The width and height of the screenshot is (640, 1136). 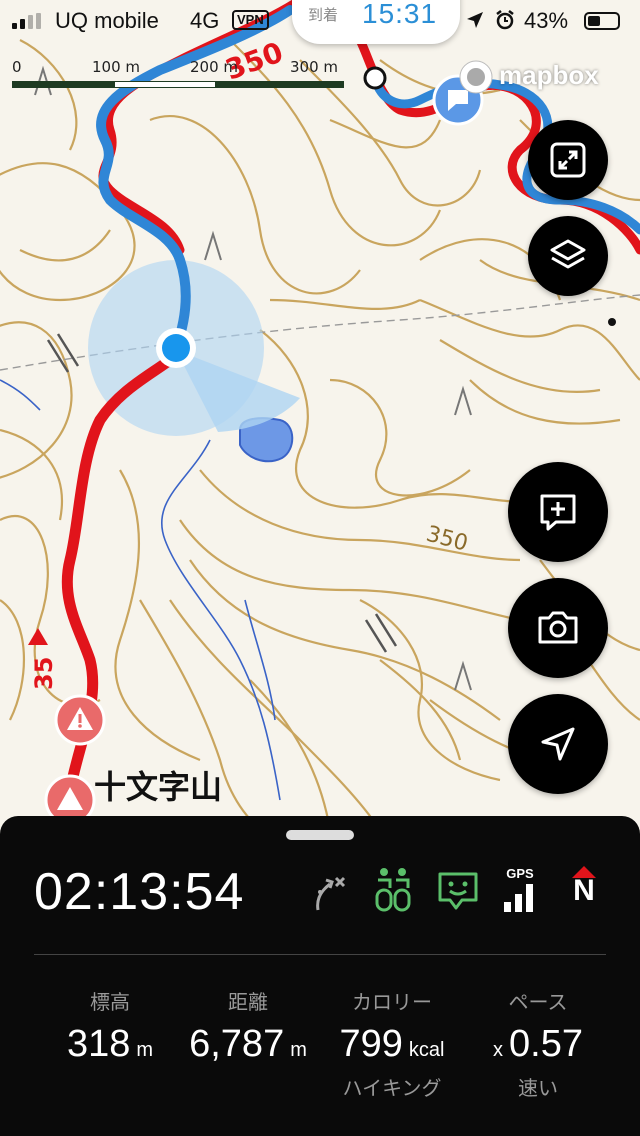 I want to click on spot-height-icon, so click(x=612, y=322).